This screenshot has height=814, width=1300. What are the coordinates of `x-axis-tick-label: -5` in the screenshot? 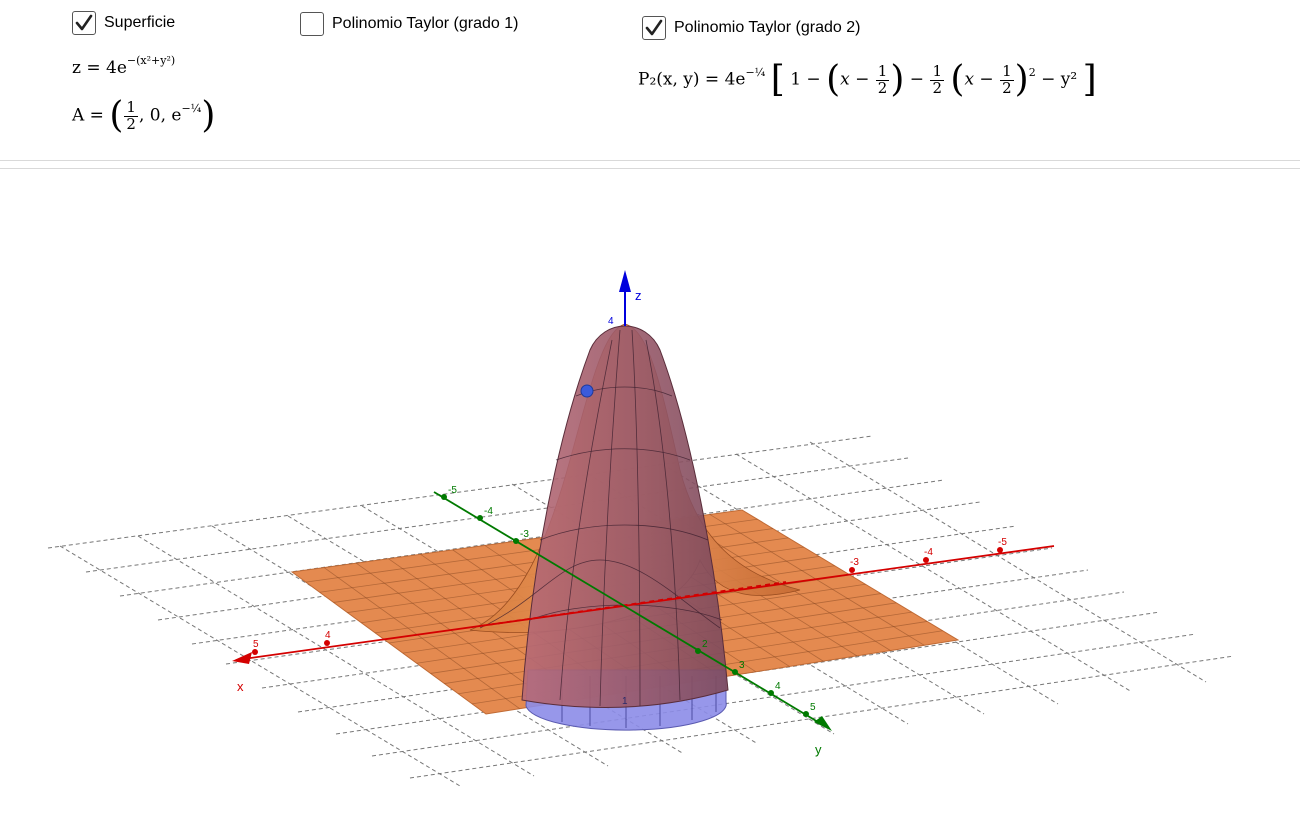 It's located at (1002, 542).